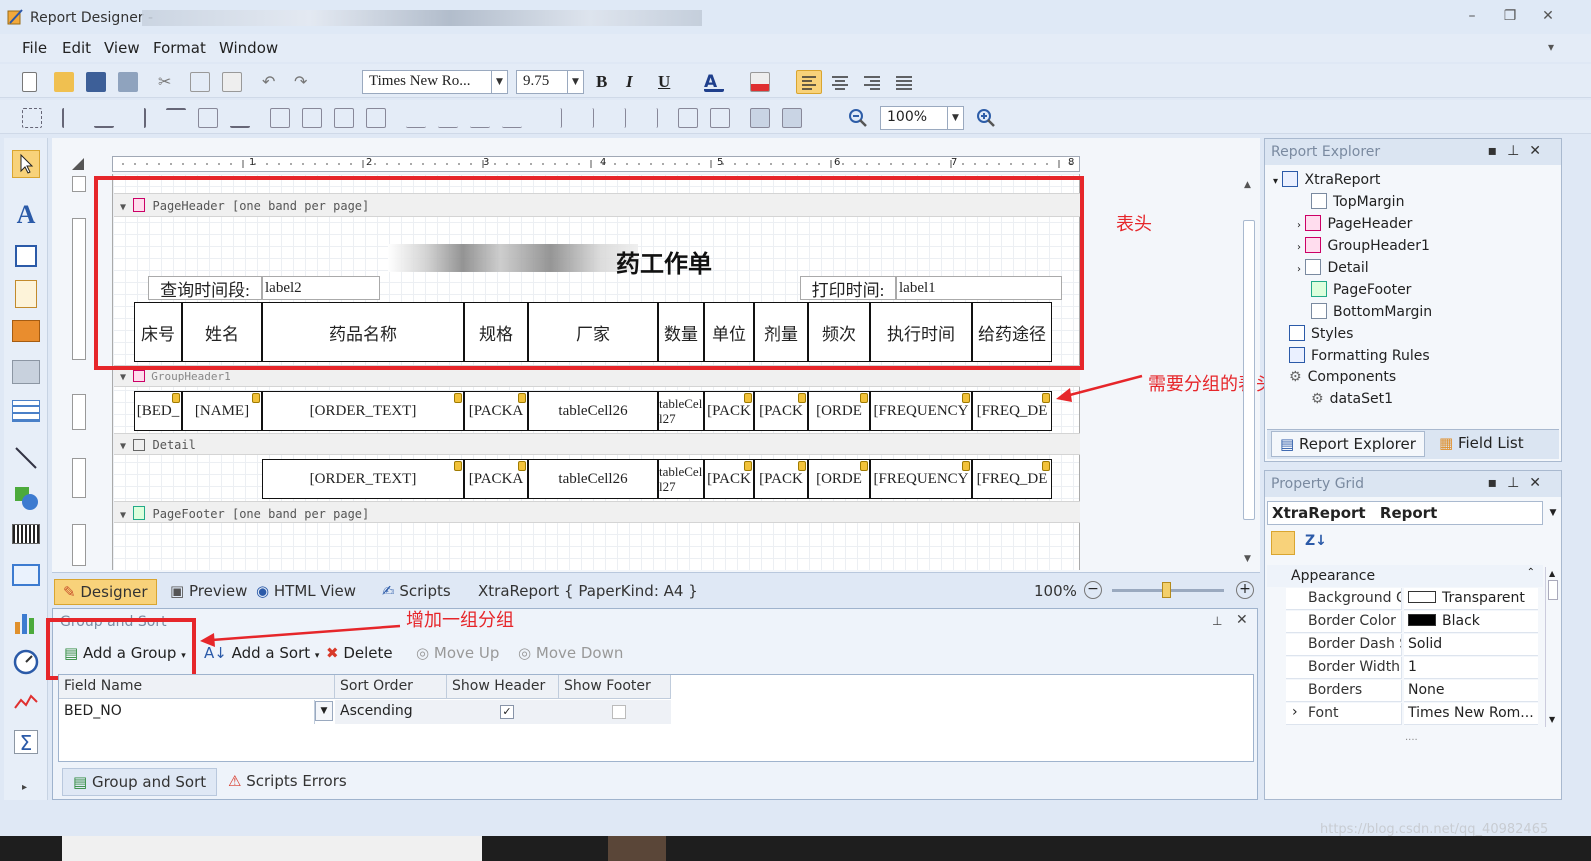  What do you see at coordinates (306, 592) in the screenshot?
I see `tab-html-view: ◉ HTML View` at bounding box center [306, 592].